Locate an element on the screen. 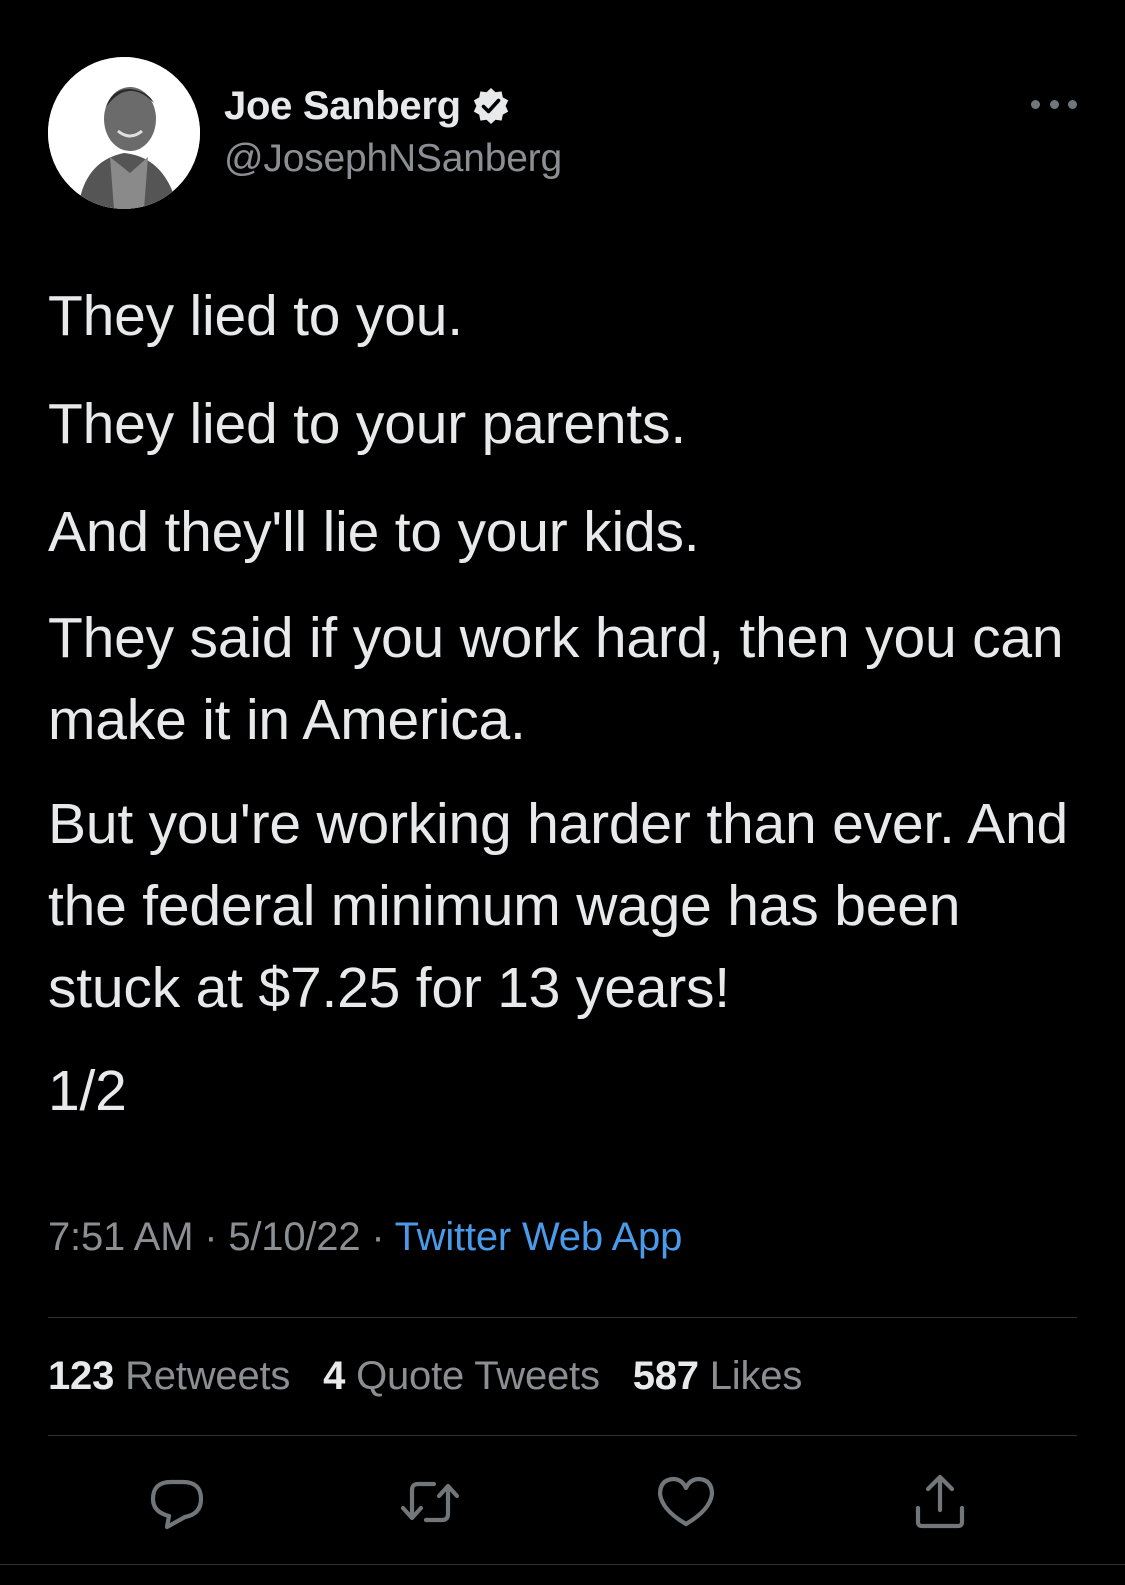  retweets-label: Retweets is located at coordinates (208, 1376).